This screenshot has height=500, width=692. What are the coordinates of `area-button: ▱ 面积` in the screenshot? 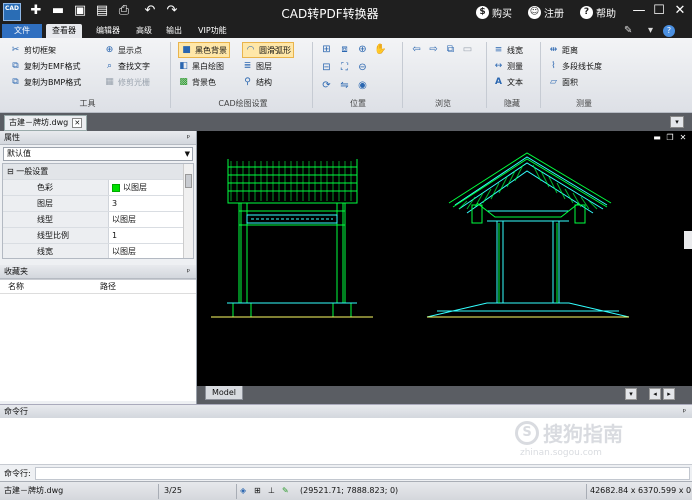 It's located at (575, 82).